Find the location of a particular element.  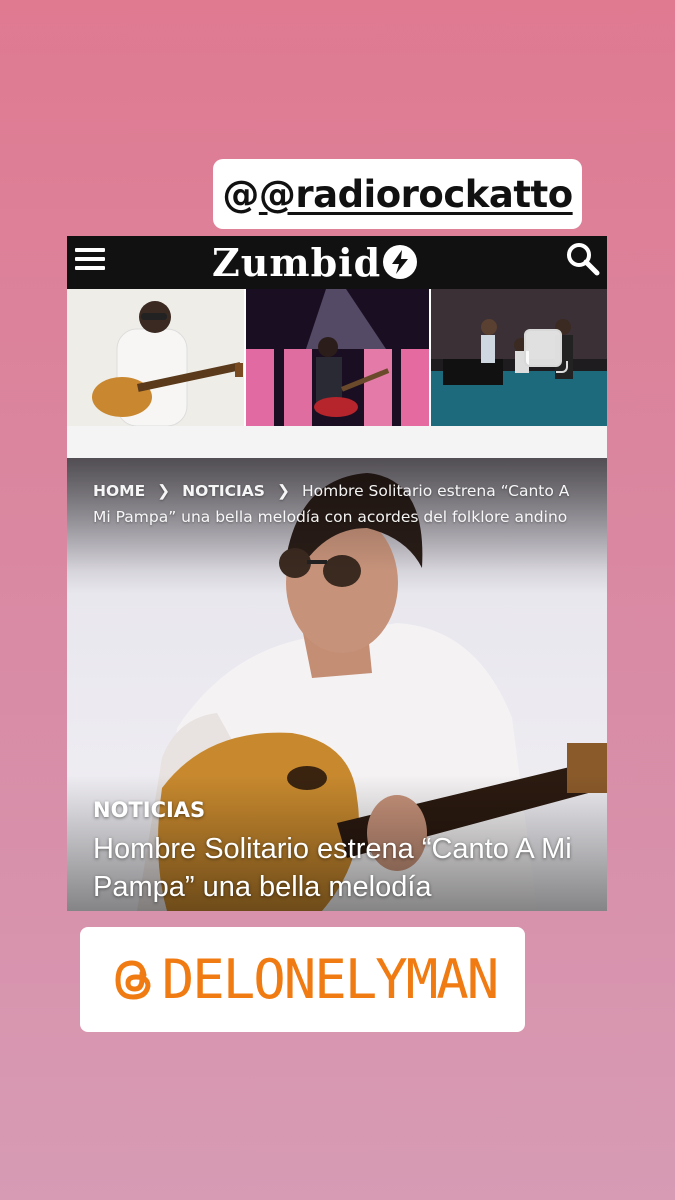

search-icon is located at coordinates (583, 259).